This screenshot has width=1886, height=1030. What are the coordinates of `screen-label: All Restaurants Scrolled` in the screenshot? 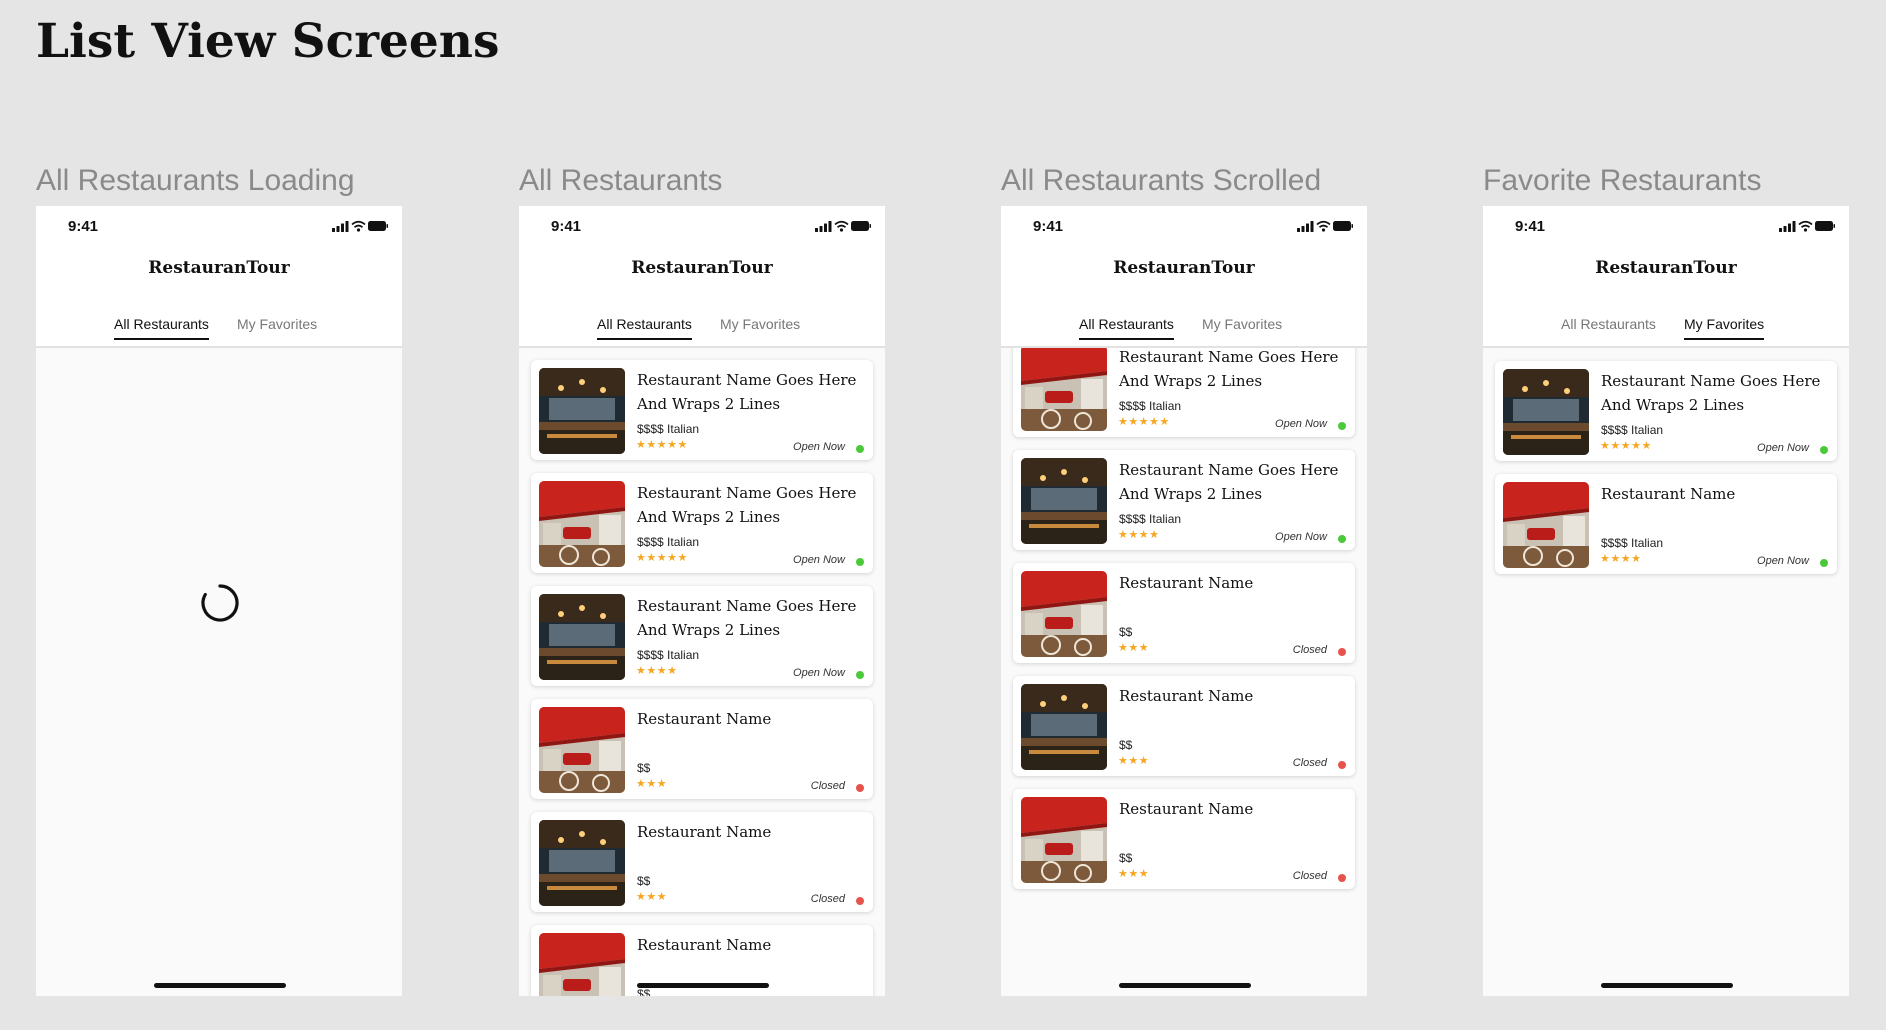 It's located at (1161, 180).